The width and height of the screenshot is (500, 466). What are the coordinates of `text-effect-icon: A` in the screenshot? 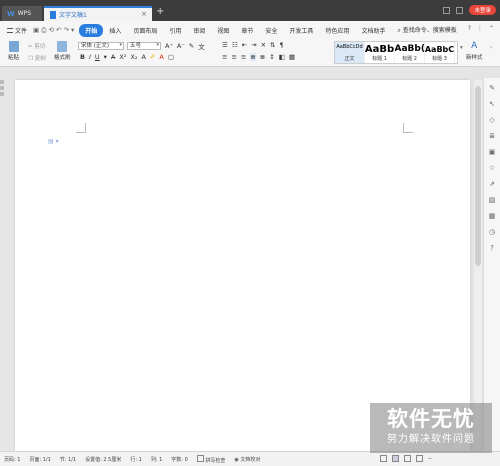 It's located at (144, 57).